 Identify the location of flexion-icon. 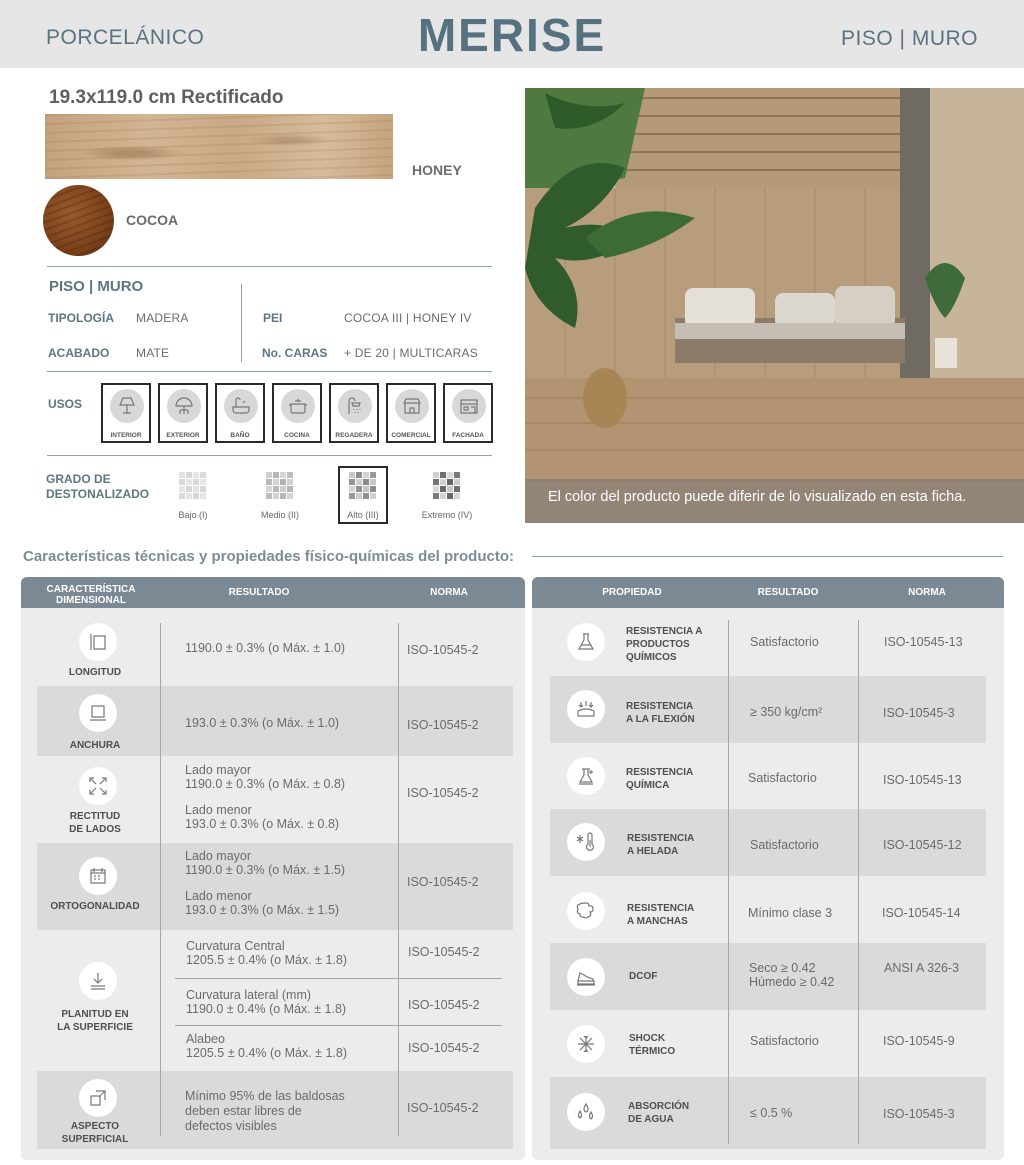
(586, 709).